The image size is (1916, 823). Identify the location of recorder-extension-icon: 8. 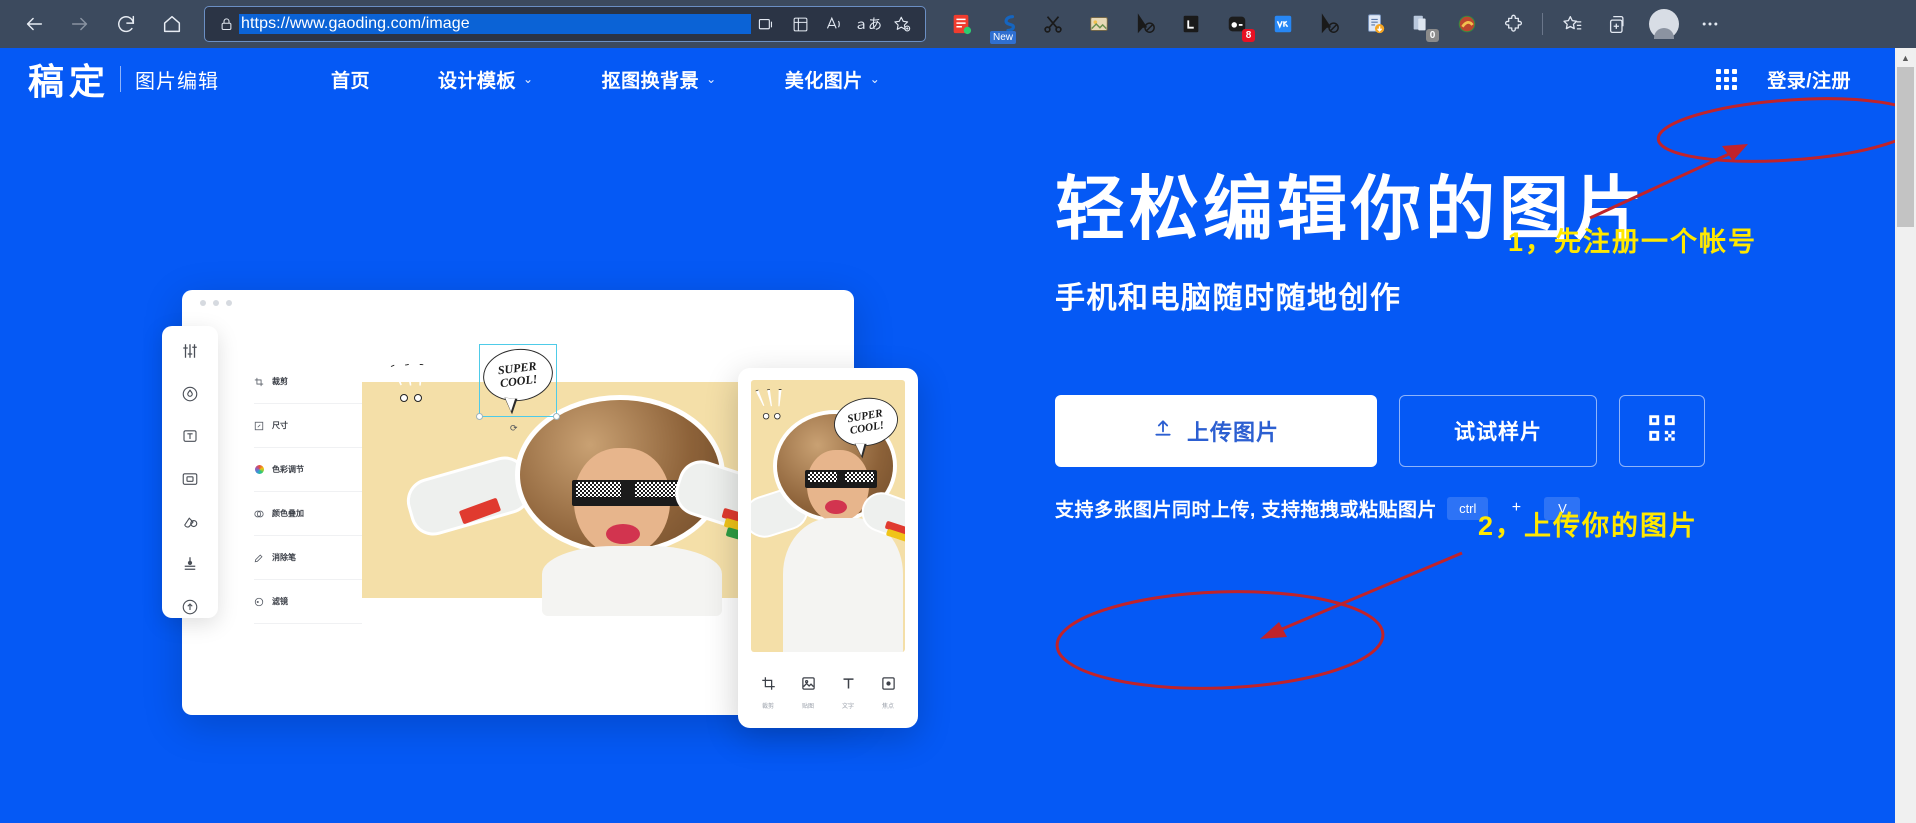
(1237, 24).